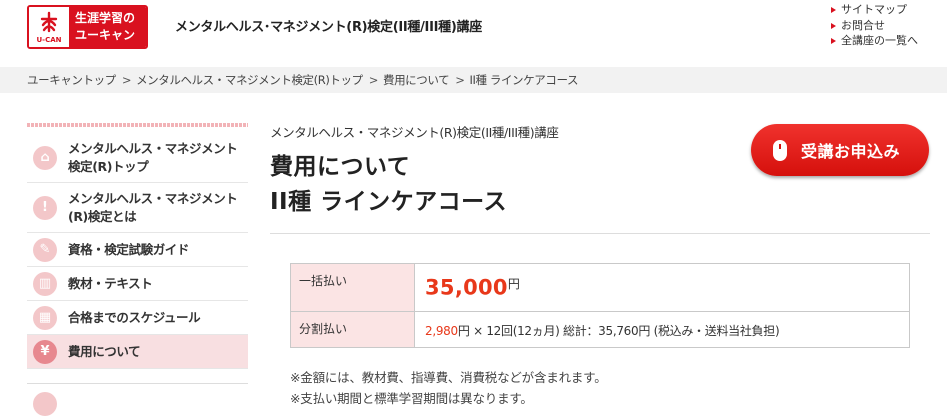 Image resolution: width=947 pixels, height=419 pixels. What do you see at coordinates (411, 398) in the screenshot?
I see `note-line: ※支払い期間と標準学習期間は異なります。` at bounding box center [411, 398].